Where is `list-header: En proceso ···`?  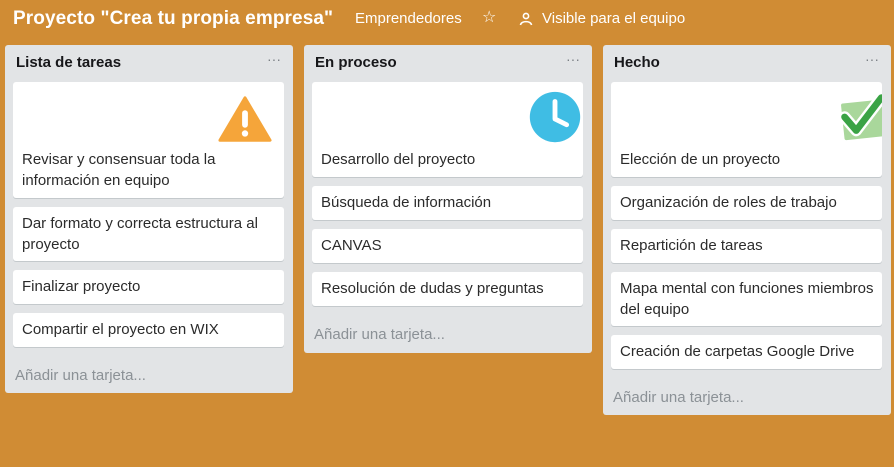
list-header: En proceso ··· is located at coordinates (448, 62).